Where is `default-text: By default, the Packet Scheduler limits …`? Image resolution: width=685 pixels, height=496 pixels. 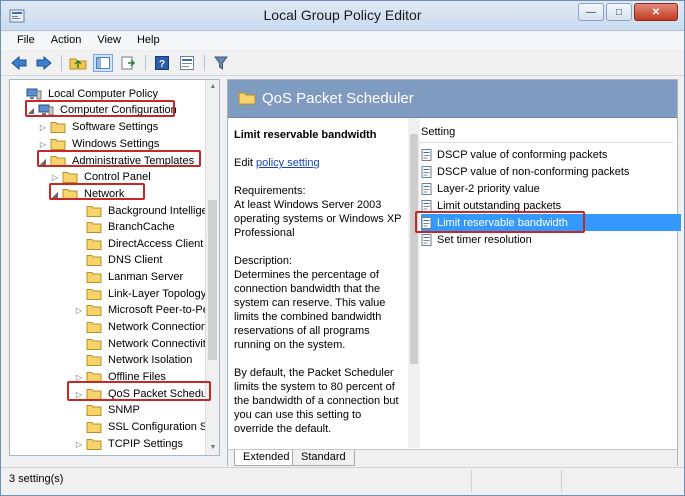
default-text: By default, the Packet Scheduler limits … is located at coordinates (316, 401).